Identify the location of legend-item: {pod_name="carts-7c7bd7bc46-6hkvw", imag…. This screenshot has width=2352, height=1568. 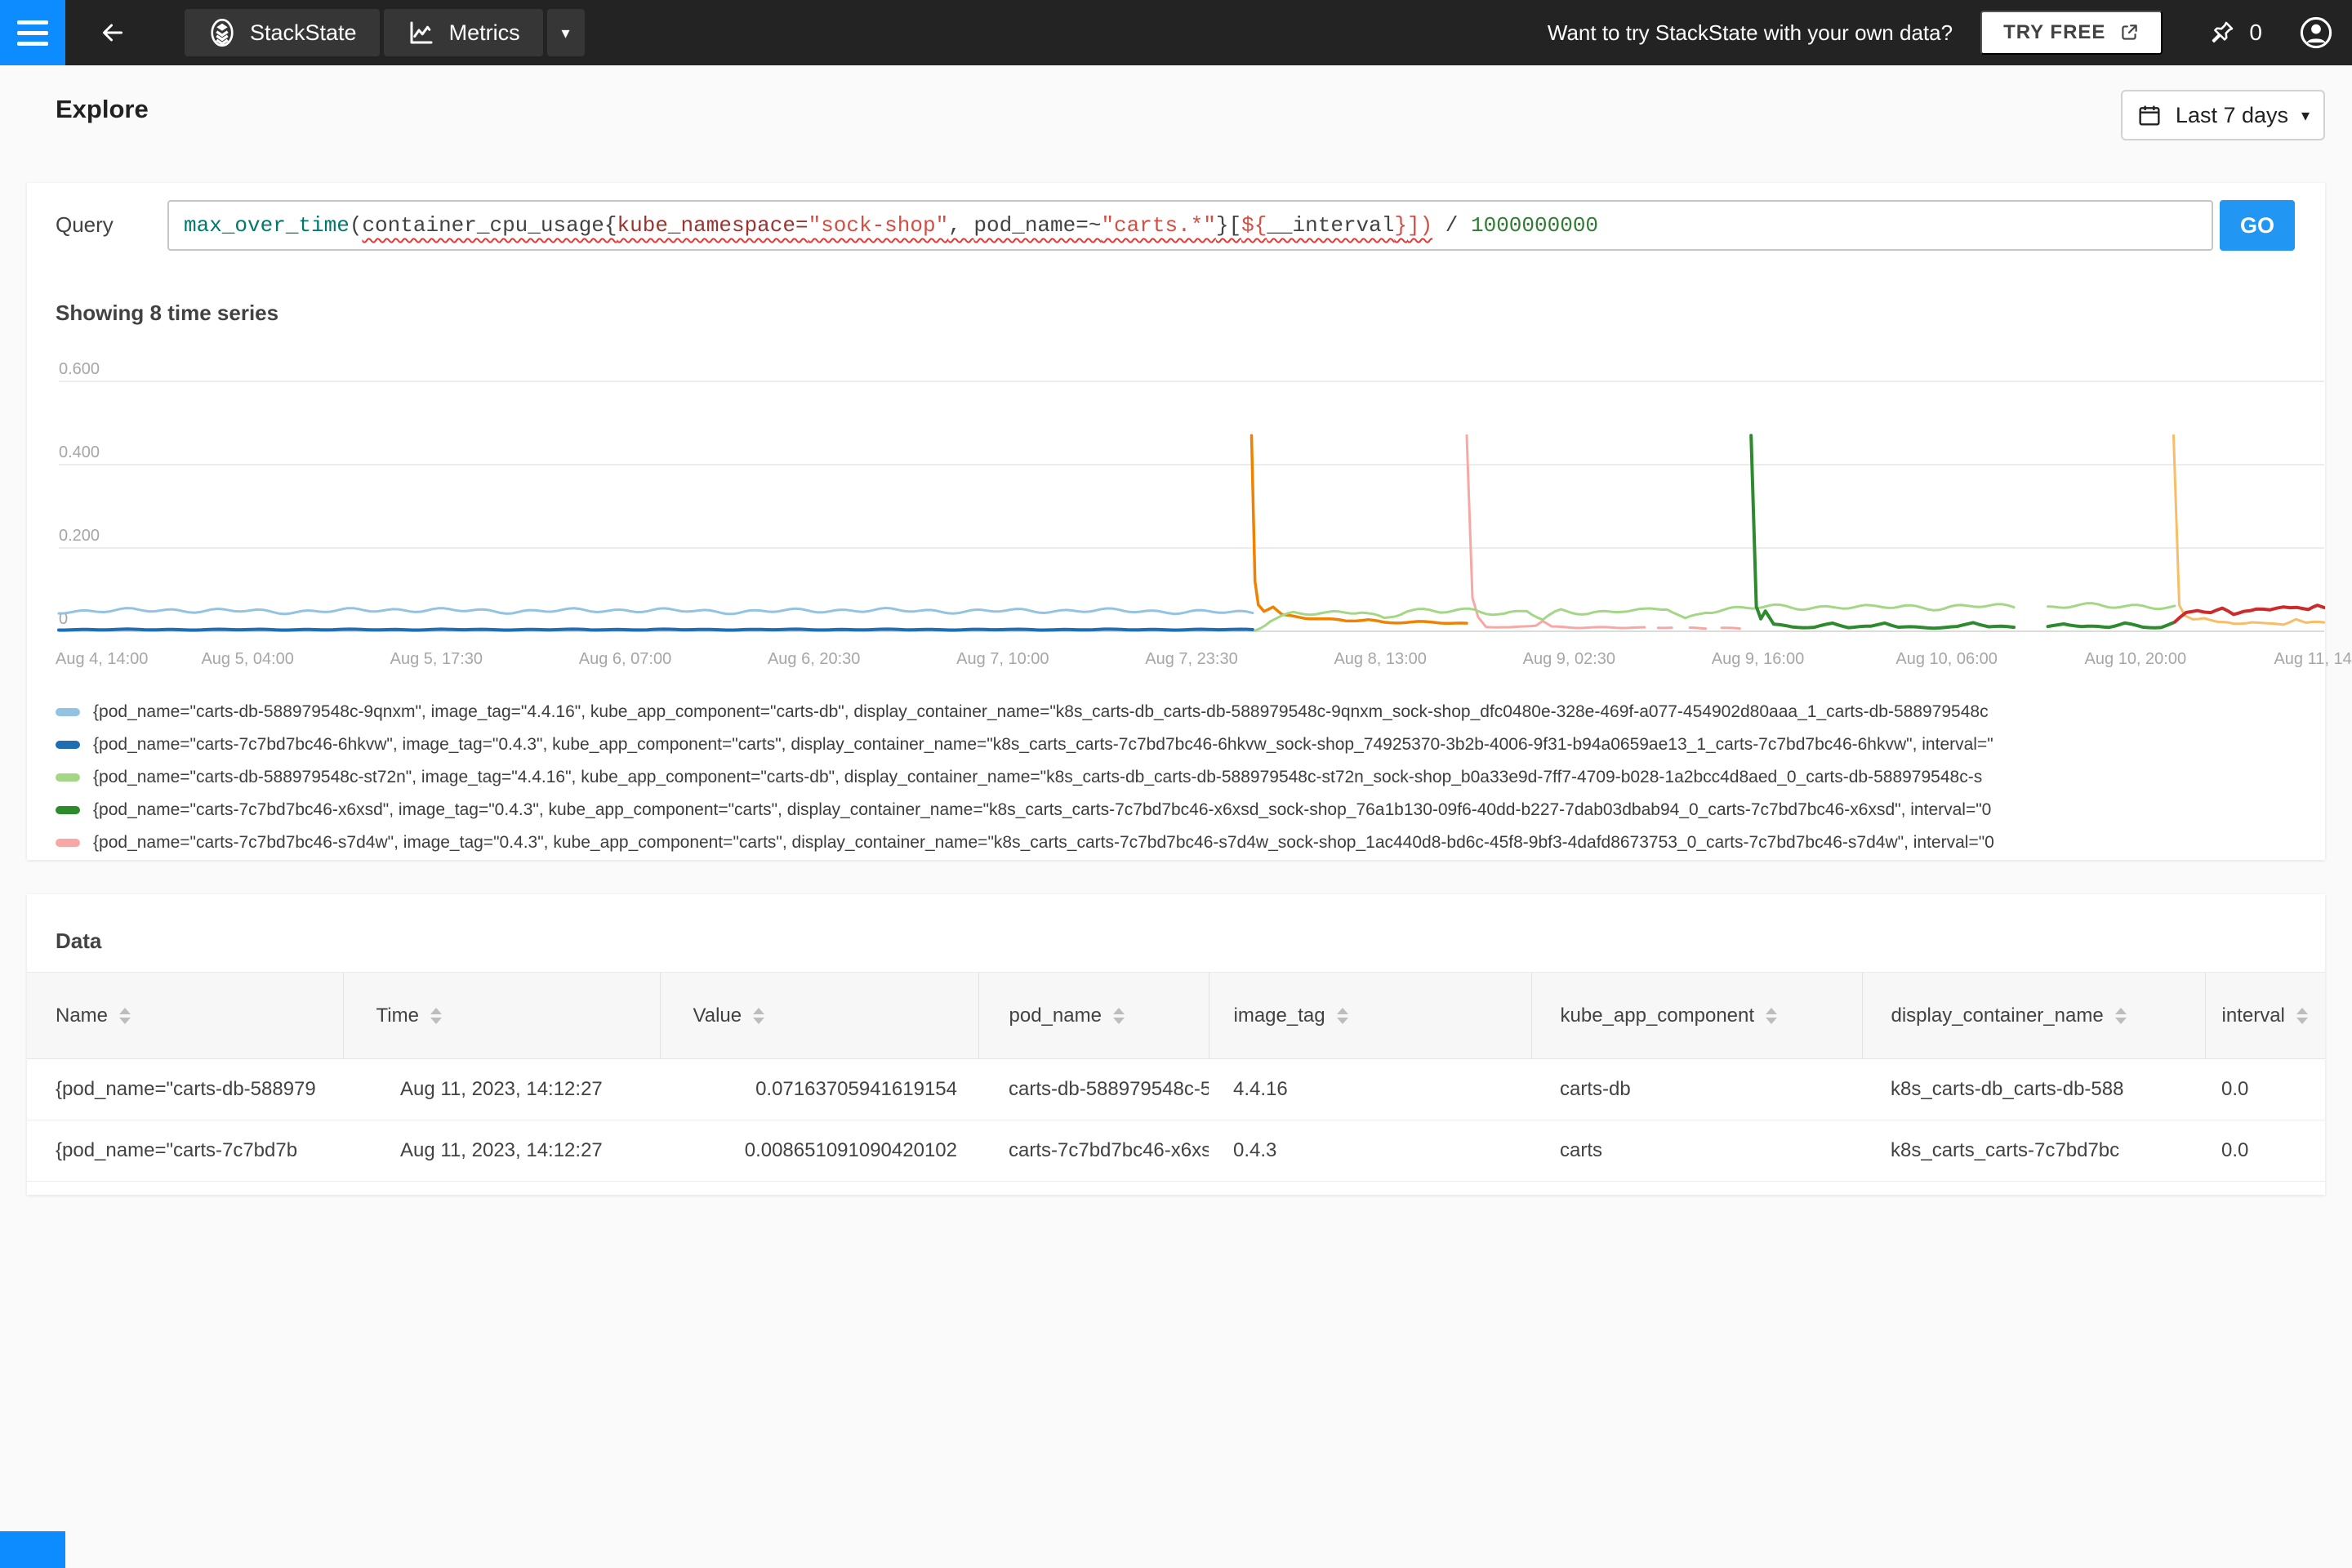
(1187, 744).